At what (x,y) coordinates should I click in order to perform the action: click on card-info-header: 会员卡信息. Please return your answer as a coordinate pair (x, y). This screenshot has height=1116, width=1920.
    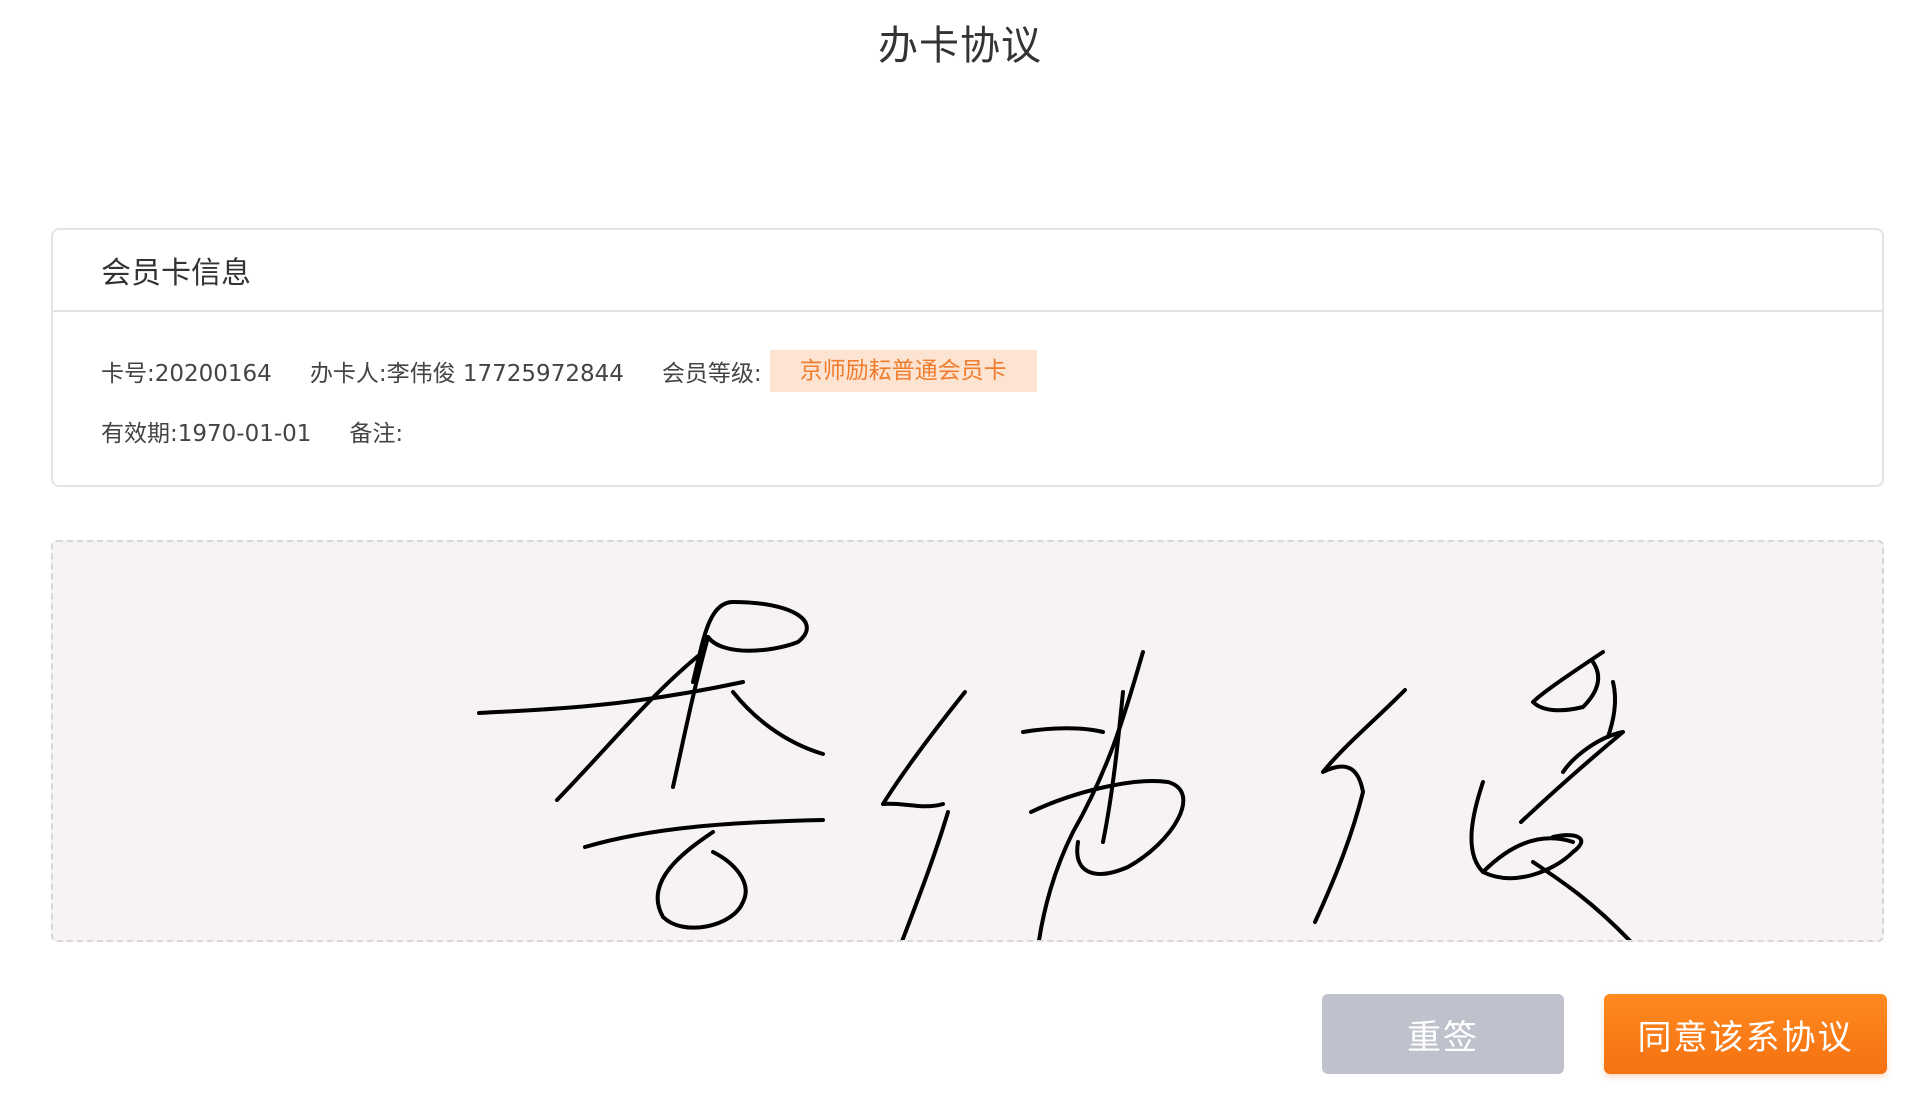
    Looking at the image, I should click on (967, 271).